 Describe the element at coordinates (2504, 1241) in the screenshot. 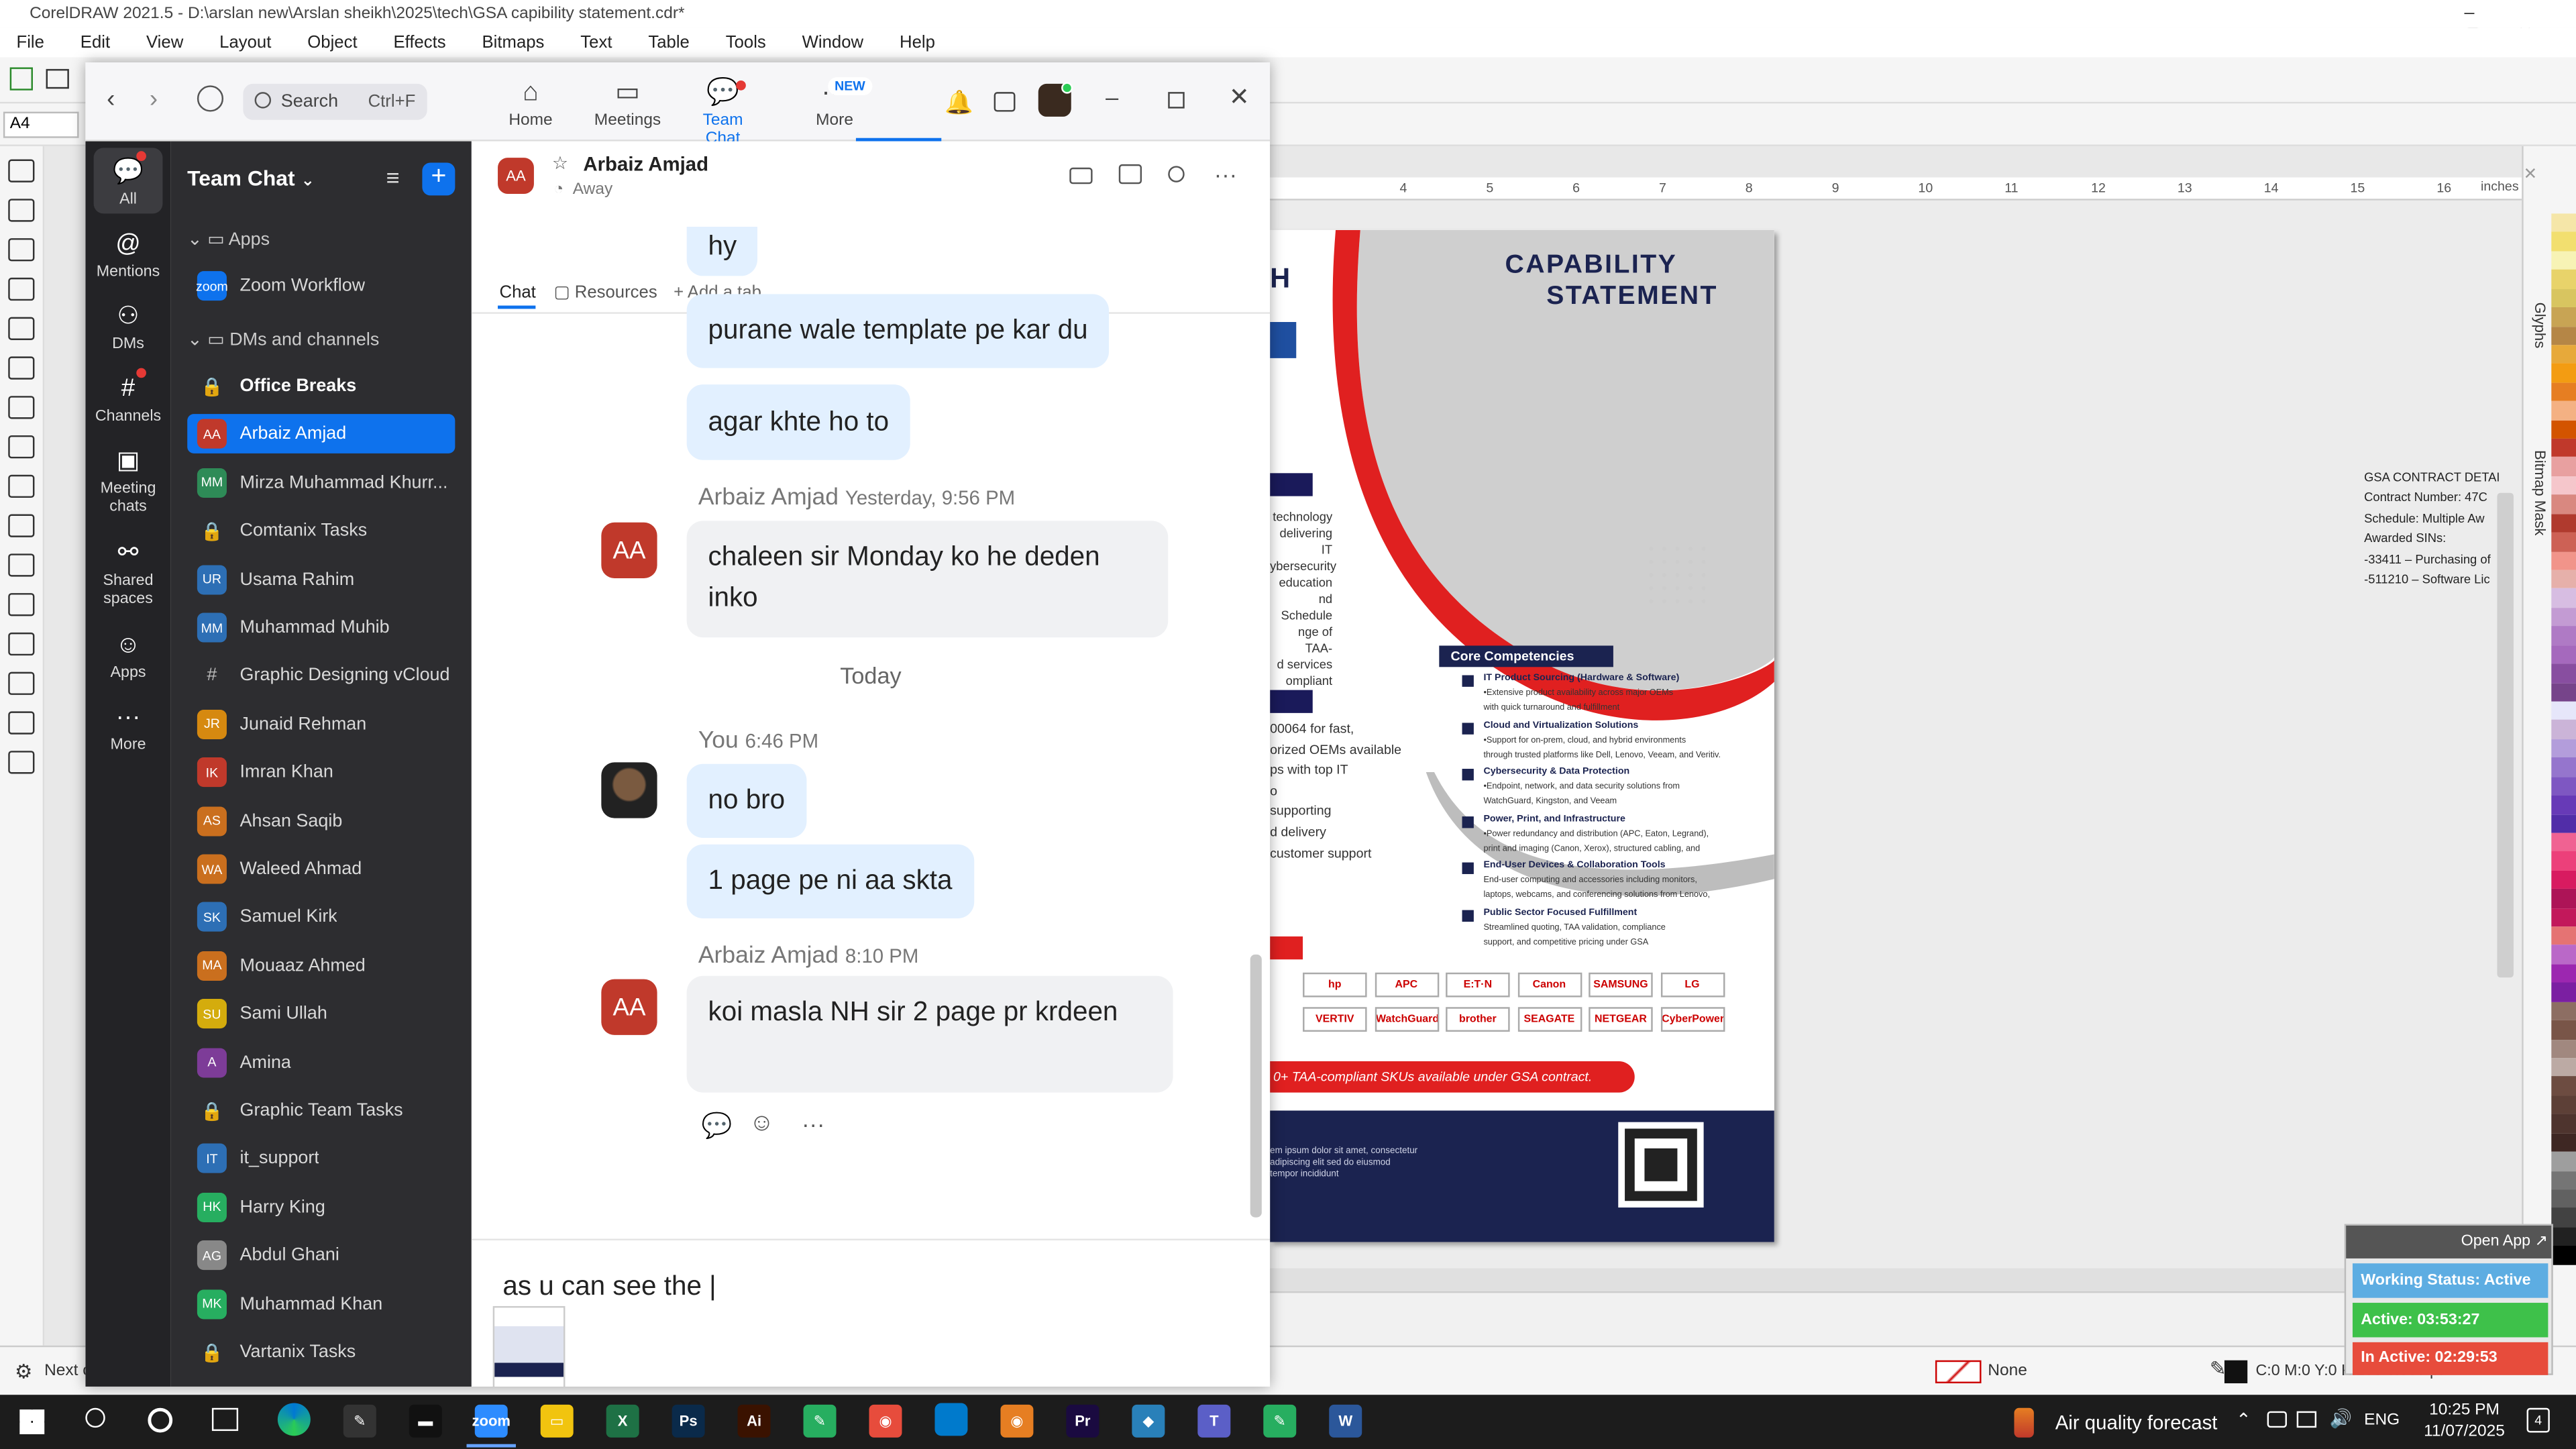

I see `open-app-link: Open App ↗` at that location.